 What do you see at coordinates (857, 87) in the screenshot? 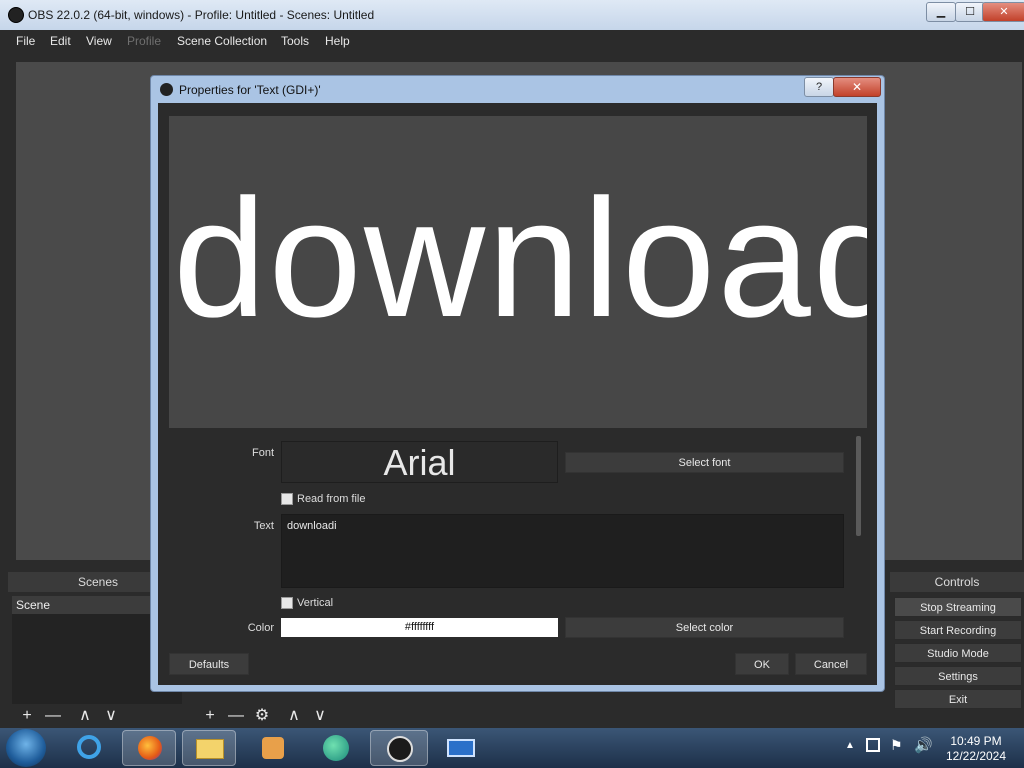
I see `dialog-close-button: ✕` at bounding box center [857, 87].